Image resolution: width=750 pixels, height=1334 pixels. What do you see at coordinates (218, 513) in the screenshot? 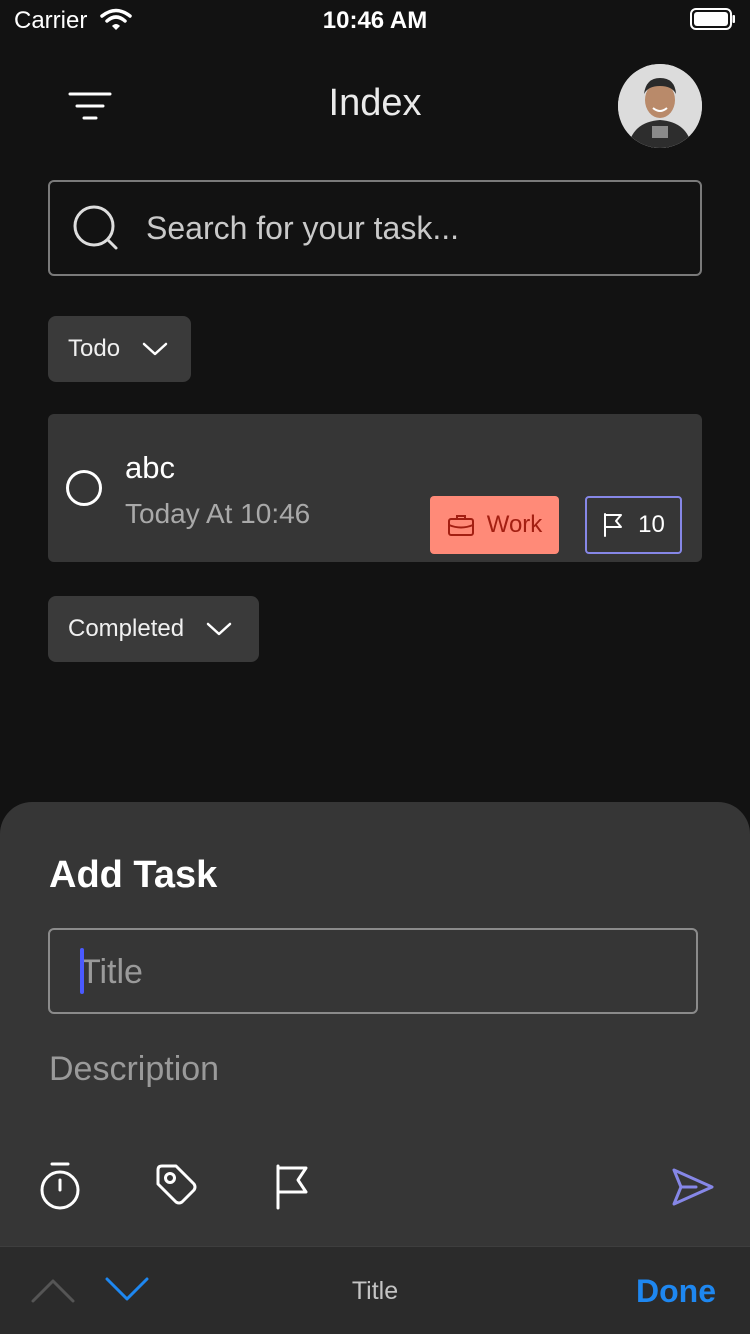
I see `task-time: Today At 10:46` at bounding box center [218, 513].